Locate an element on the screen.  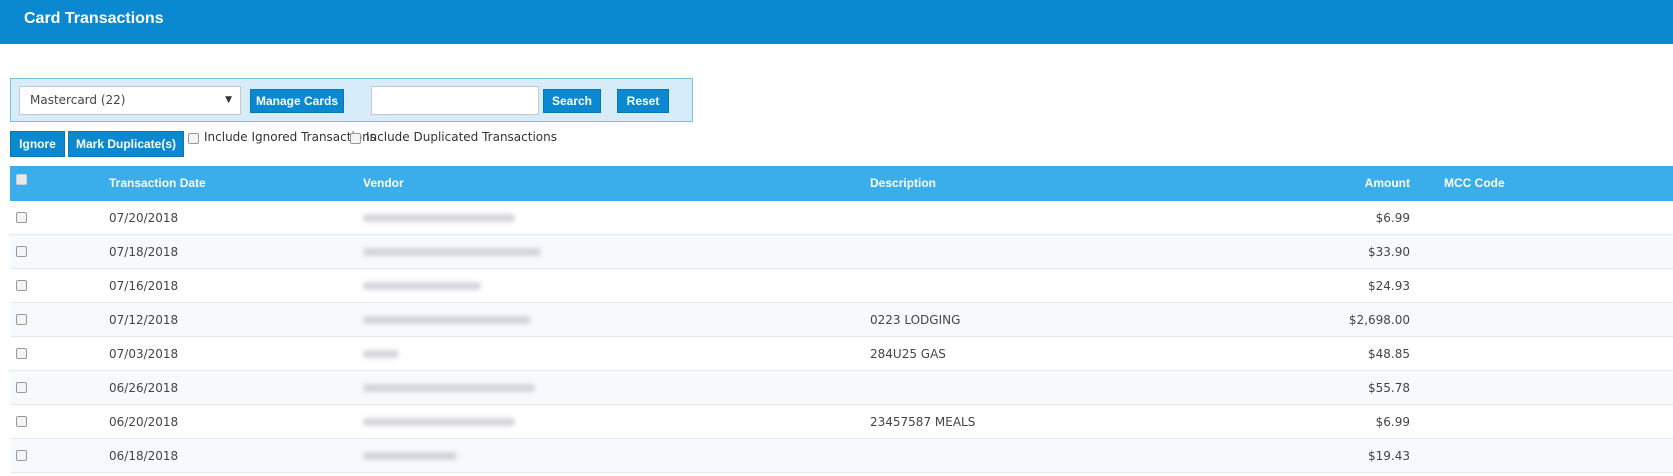
search-button: Search is located at coordinates (572, 101).